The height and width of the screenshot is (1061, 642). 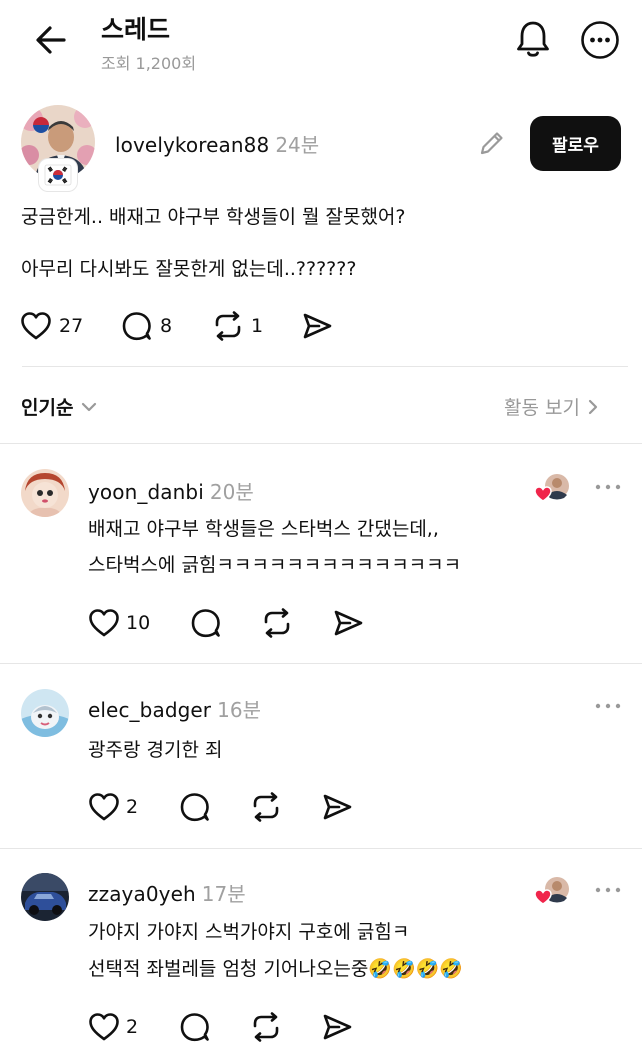 What do you see at coordinates (155, 750) in the screenshot?
I see `reply-line-1: 광주랑 경기한 죄` at bounding box center [155, 750].